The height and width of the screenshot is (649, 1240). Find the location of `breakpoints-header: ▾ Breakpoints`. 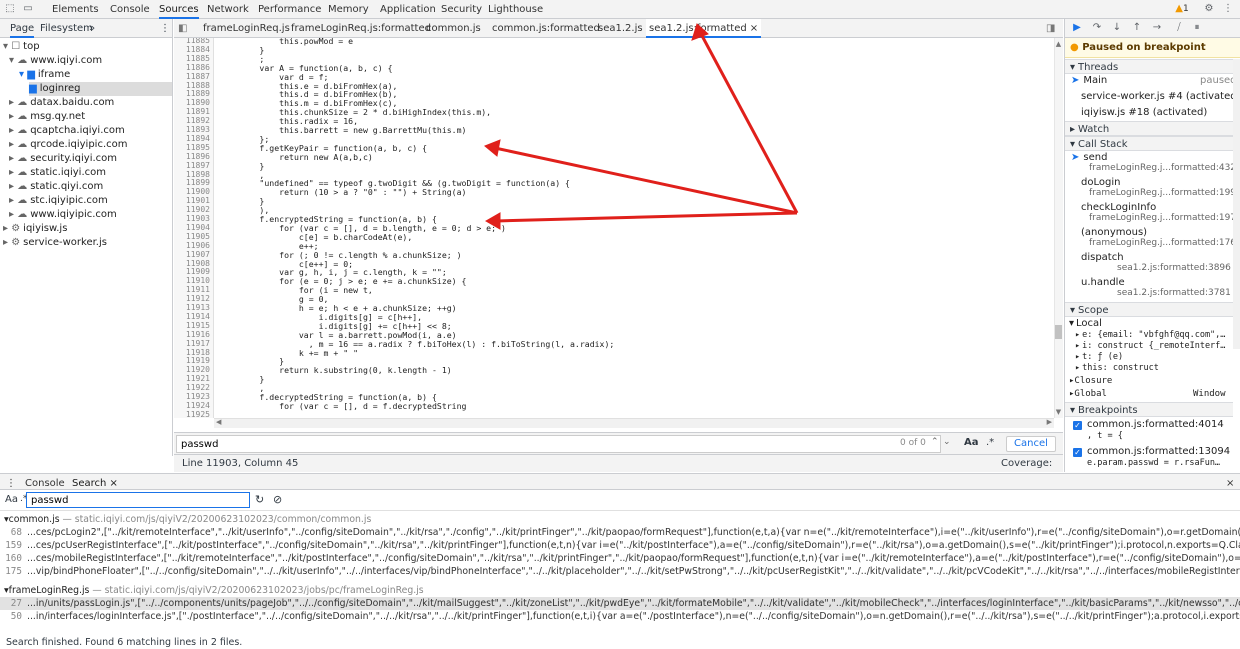

breakpoints-header: ▾ Breakpoints is located at coordinates (1149, 409).